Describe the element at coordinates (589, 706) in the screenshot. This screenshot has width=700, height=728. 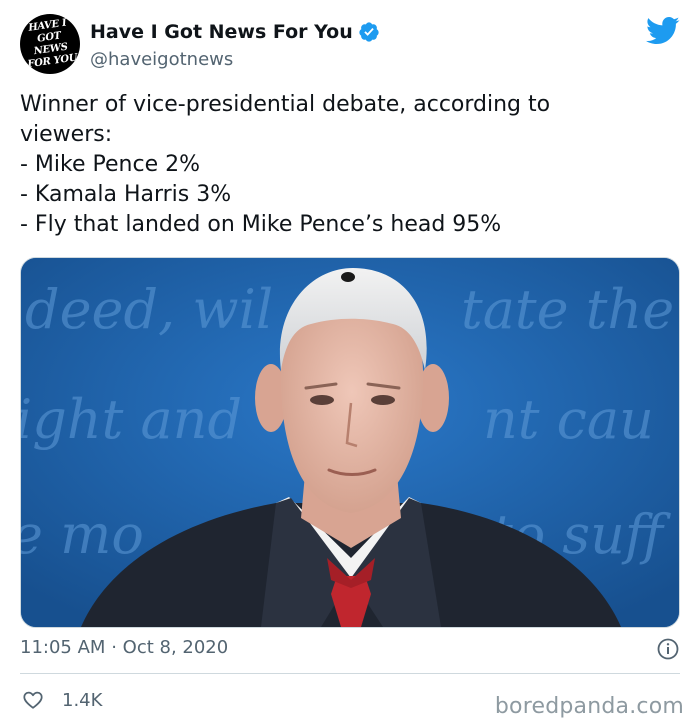
I see `boredpanda-watermark: boredpanda.com` at that location.